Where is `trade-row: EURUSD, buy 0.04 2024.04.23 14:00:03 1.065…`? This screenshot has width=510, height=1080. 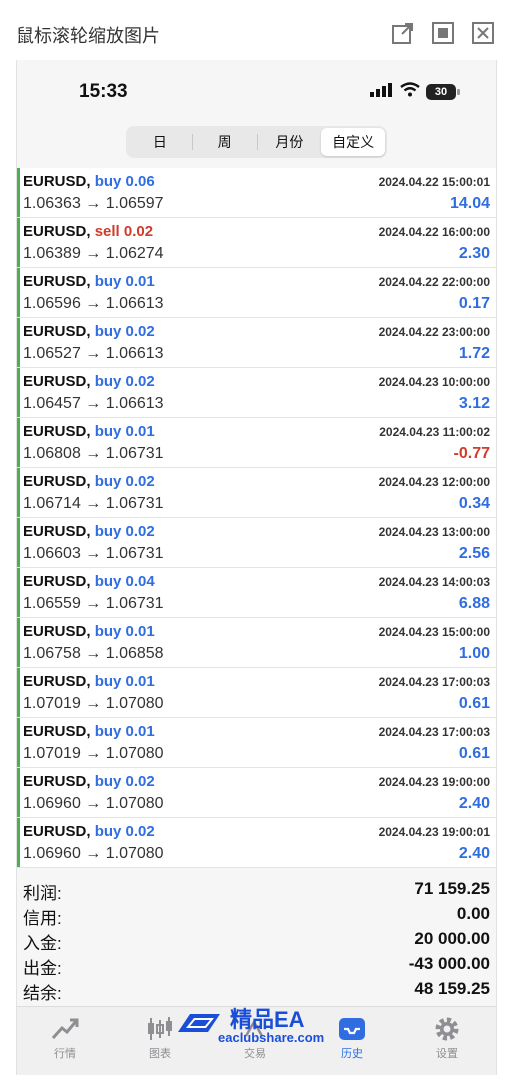 trade-row: EURUSD, buy 0.04 2024.04.23 14:00:03 1.065… is located at coordinates (256, 593).